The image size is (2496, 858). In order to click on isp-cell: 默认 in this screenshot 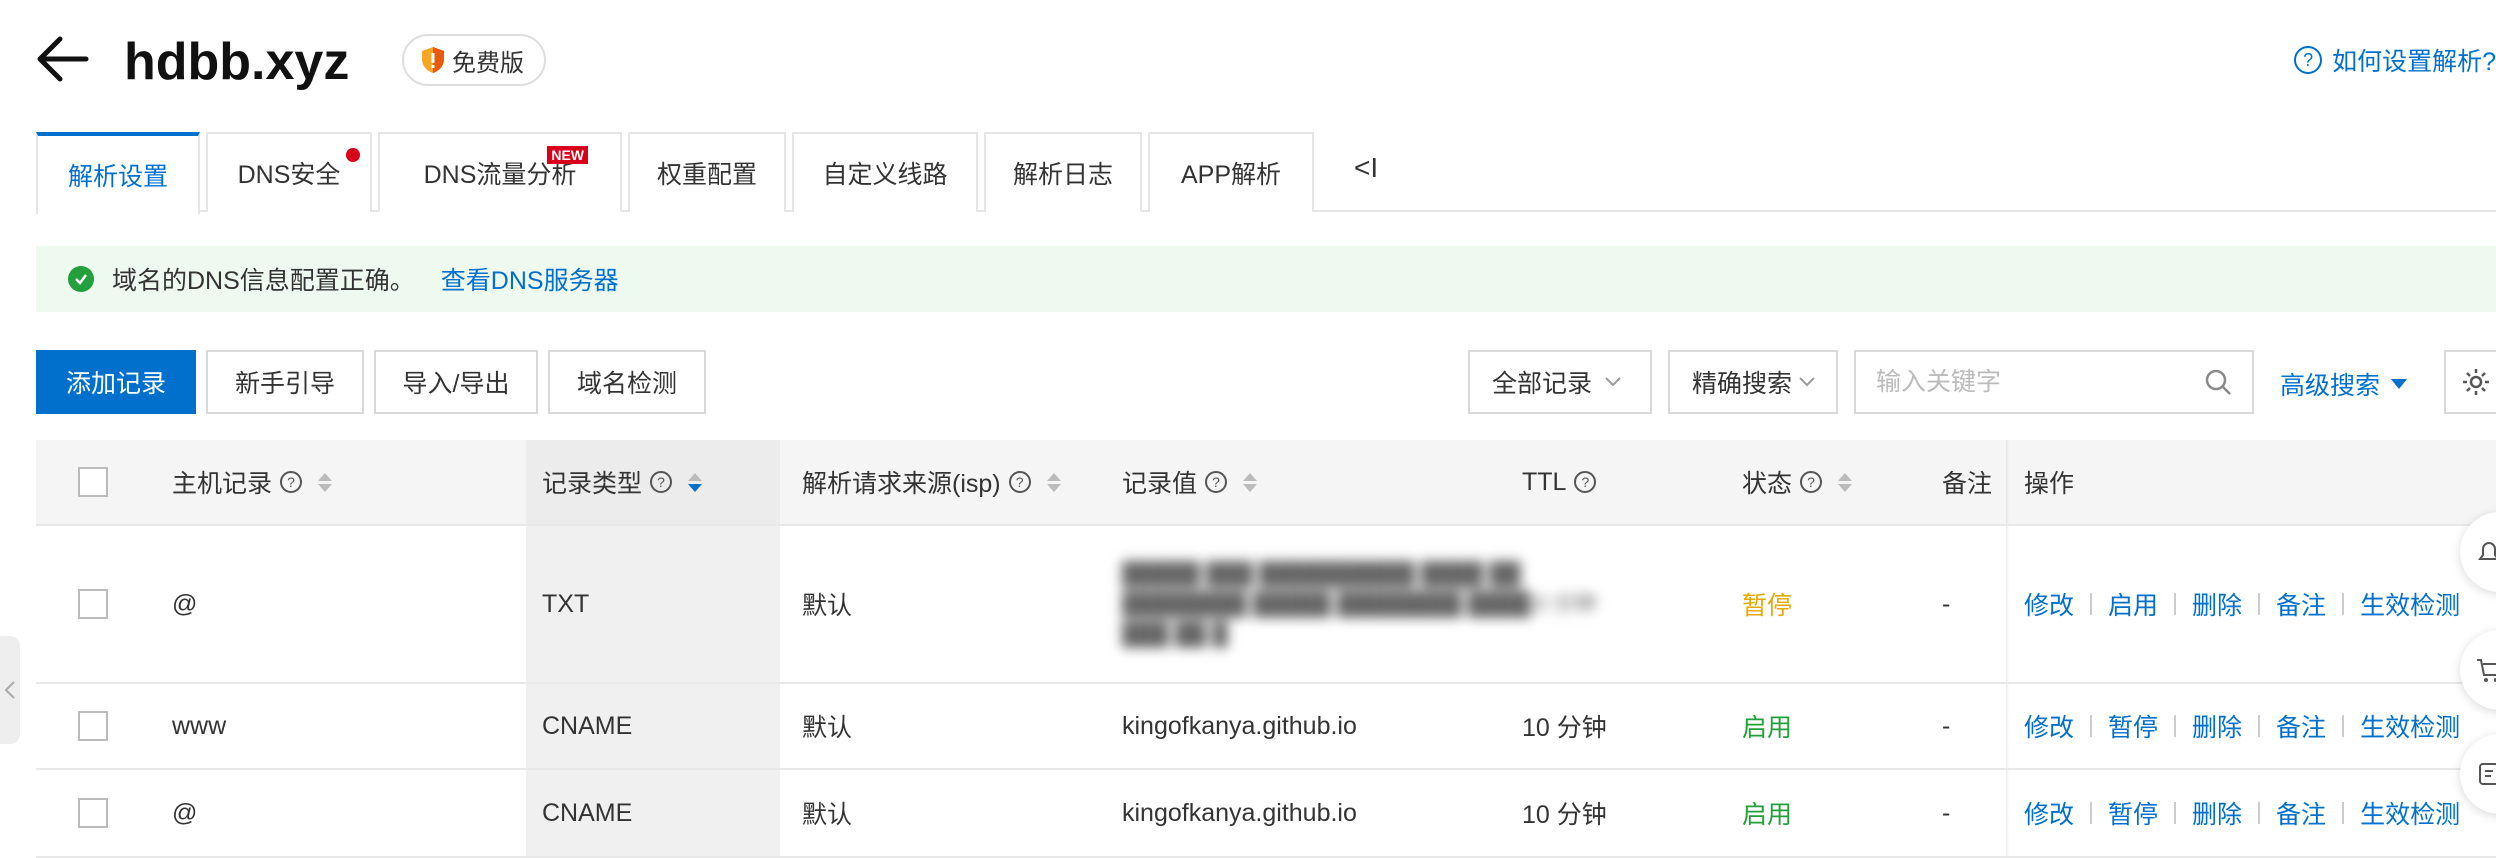, I will do `click(827, 815)`.